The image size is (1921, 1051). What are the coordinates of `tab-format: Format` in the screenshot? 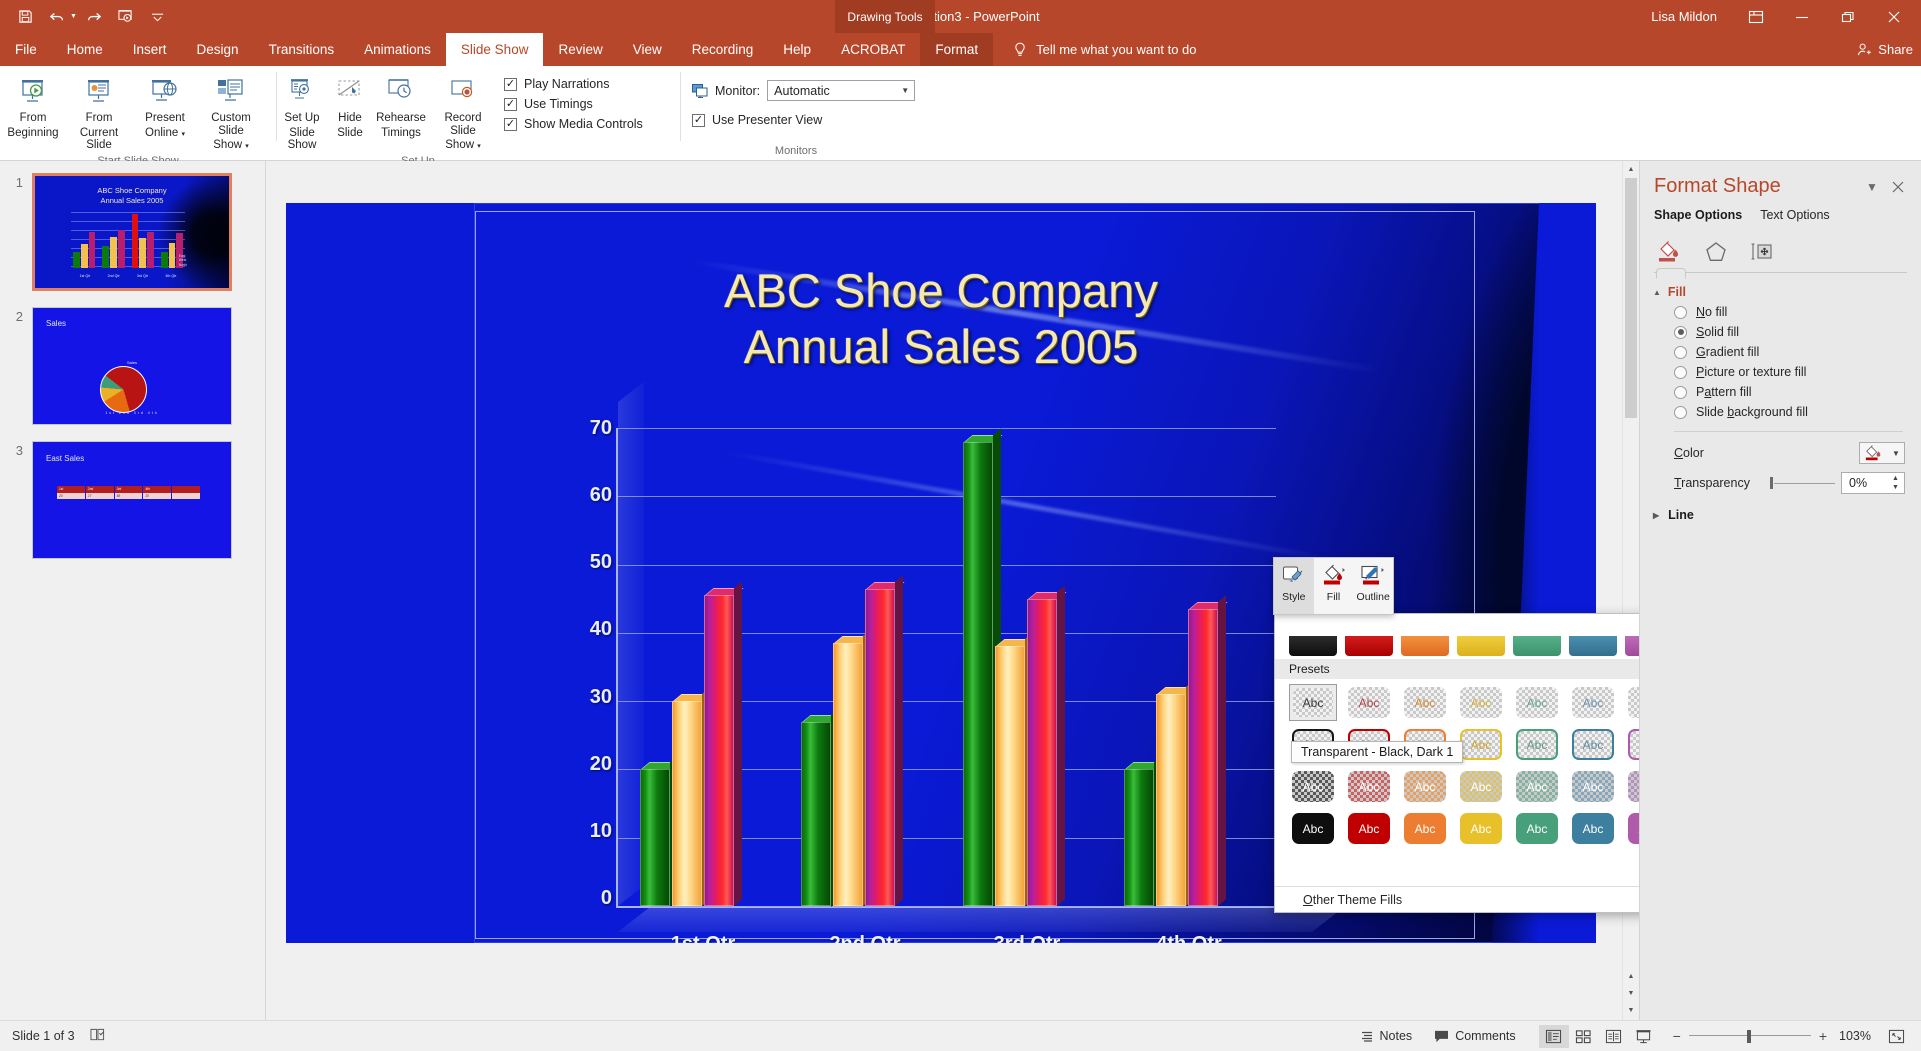 It's located at (957, 49).